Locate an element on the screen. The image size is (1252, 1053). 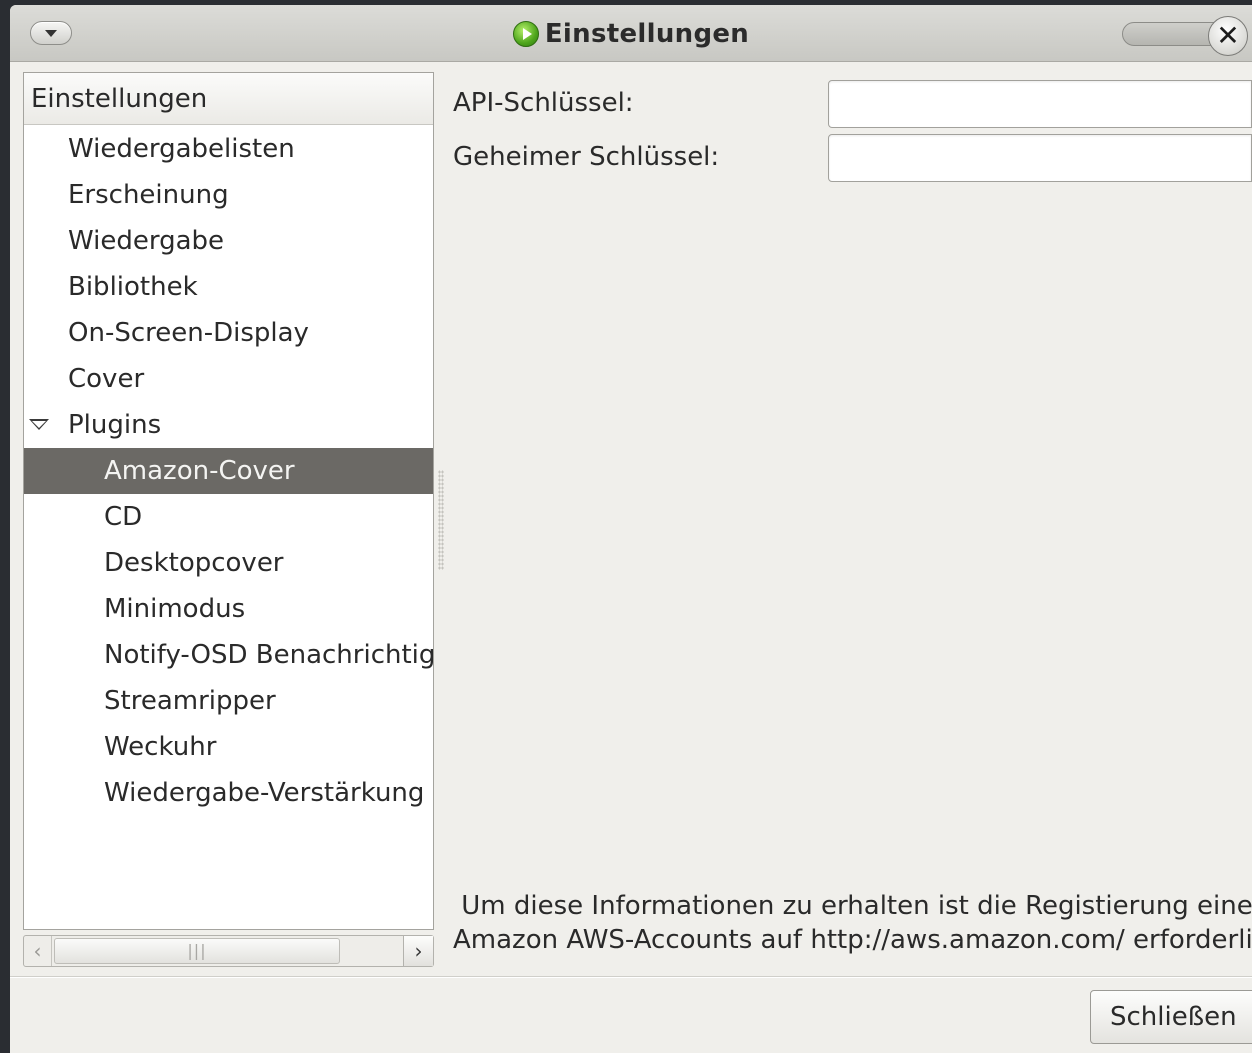
tree-item-cd: CD is located at coordinates (228, 517).